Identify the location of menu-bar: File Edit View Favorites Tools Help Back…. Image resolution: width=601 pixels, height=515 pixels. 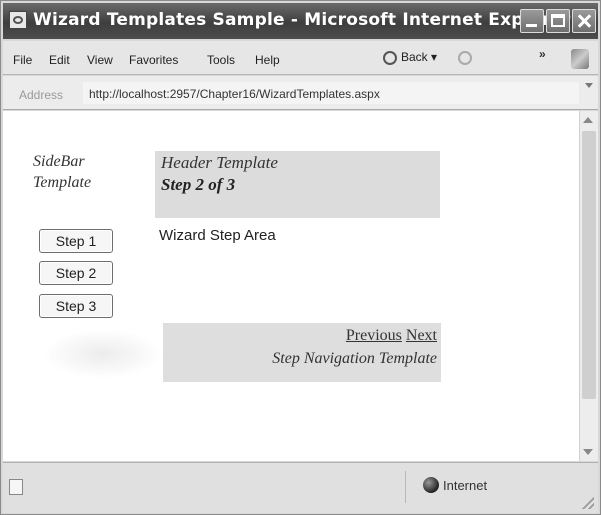
(300, 58).